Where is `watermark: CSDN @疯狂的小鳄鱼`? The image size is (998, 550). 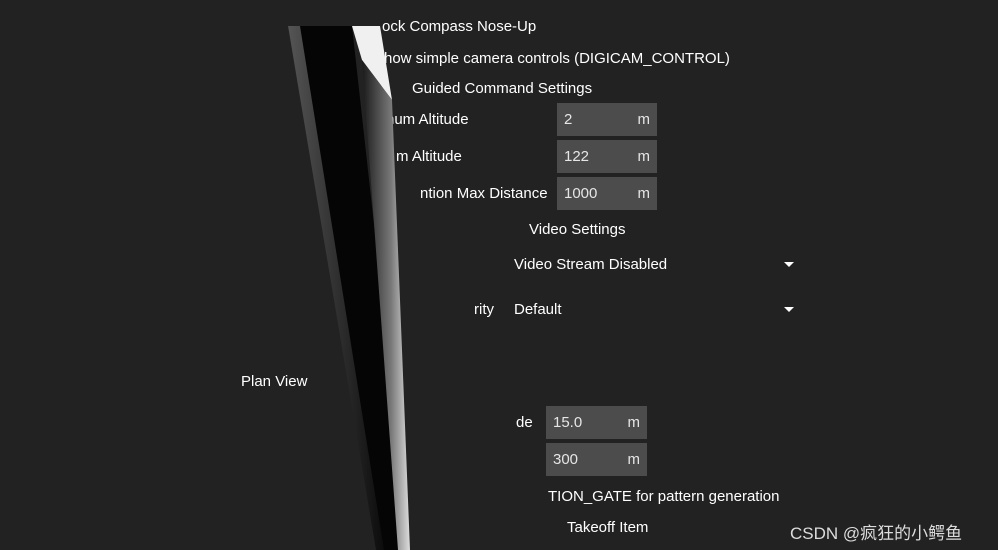
watermark: CSDN @疯狂的小鳄鱼 is located at coordinates (876, 533).